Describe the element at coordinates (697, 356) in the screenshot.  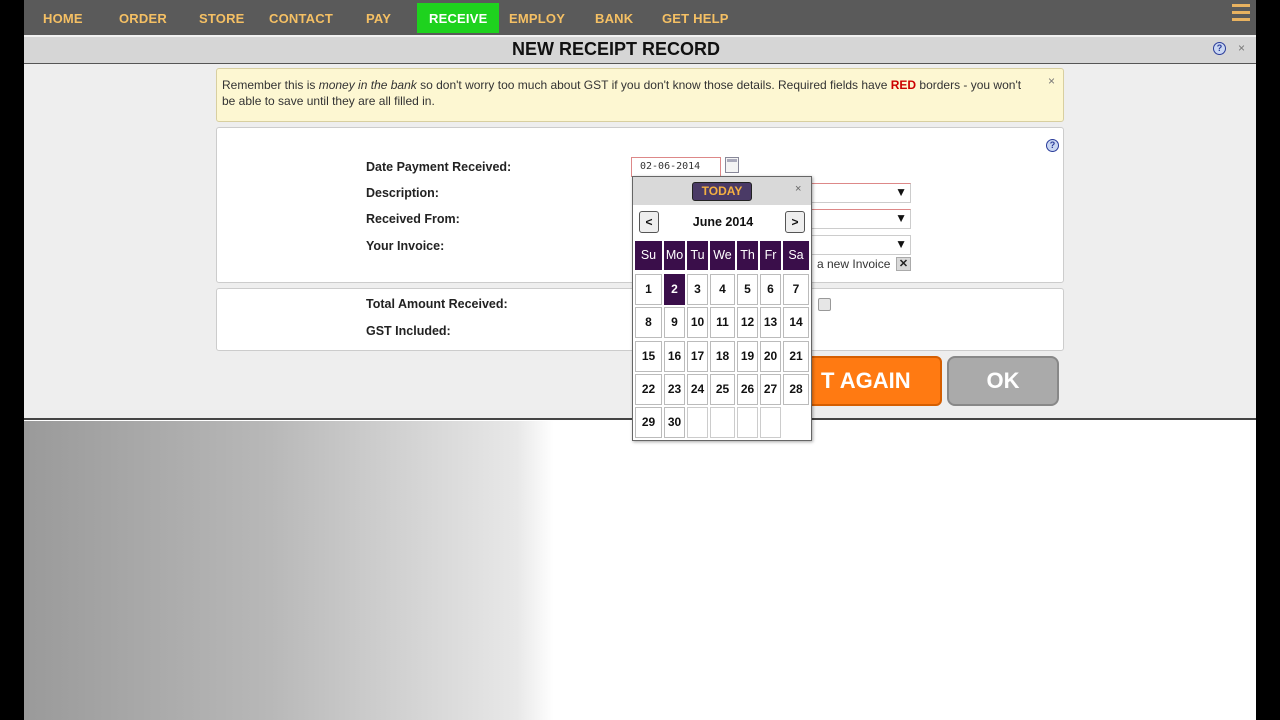
I see `calendar-day: 17` at that location.